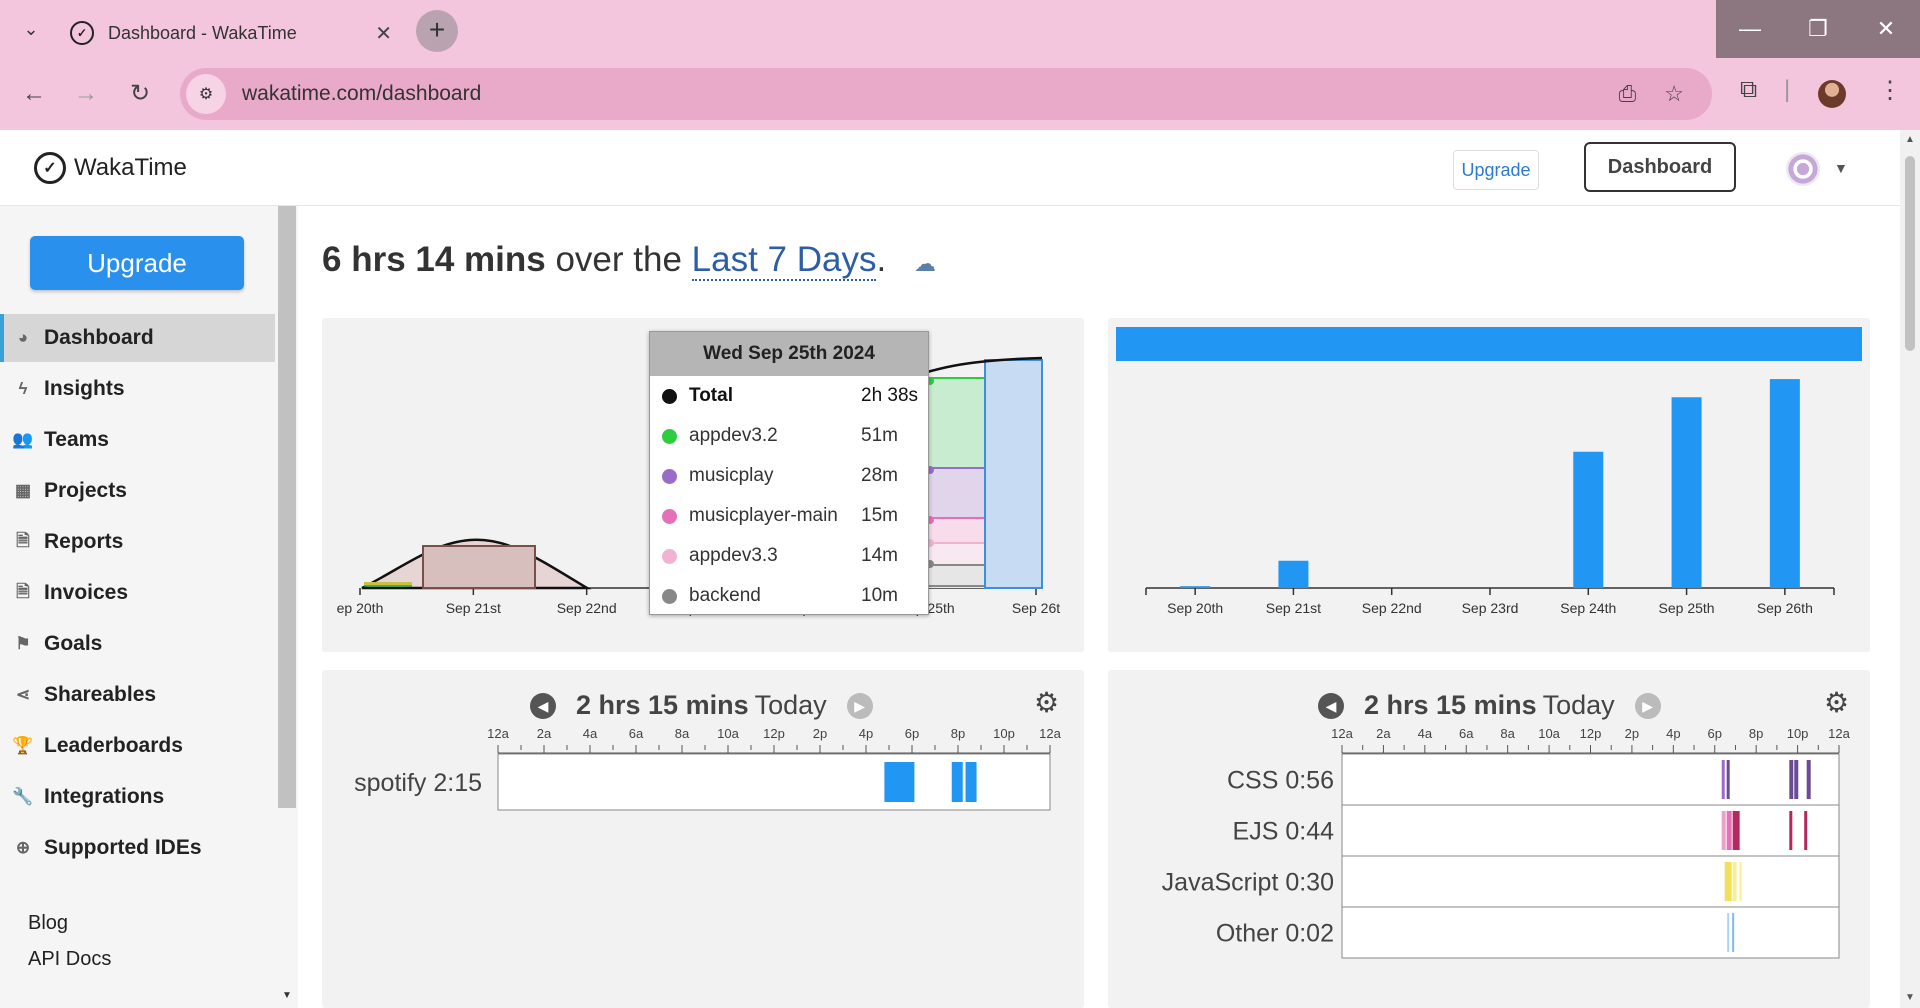 The height and width of the screenshot is (1008, 1920). Describe the element at coordinates (1841, 168) in the screenshot. I see `user-menu-caret-icon: ▼` at that location.